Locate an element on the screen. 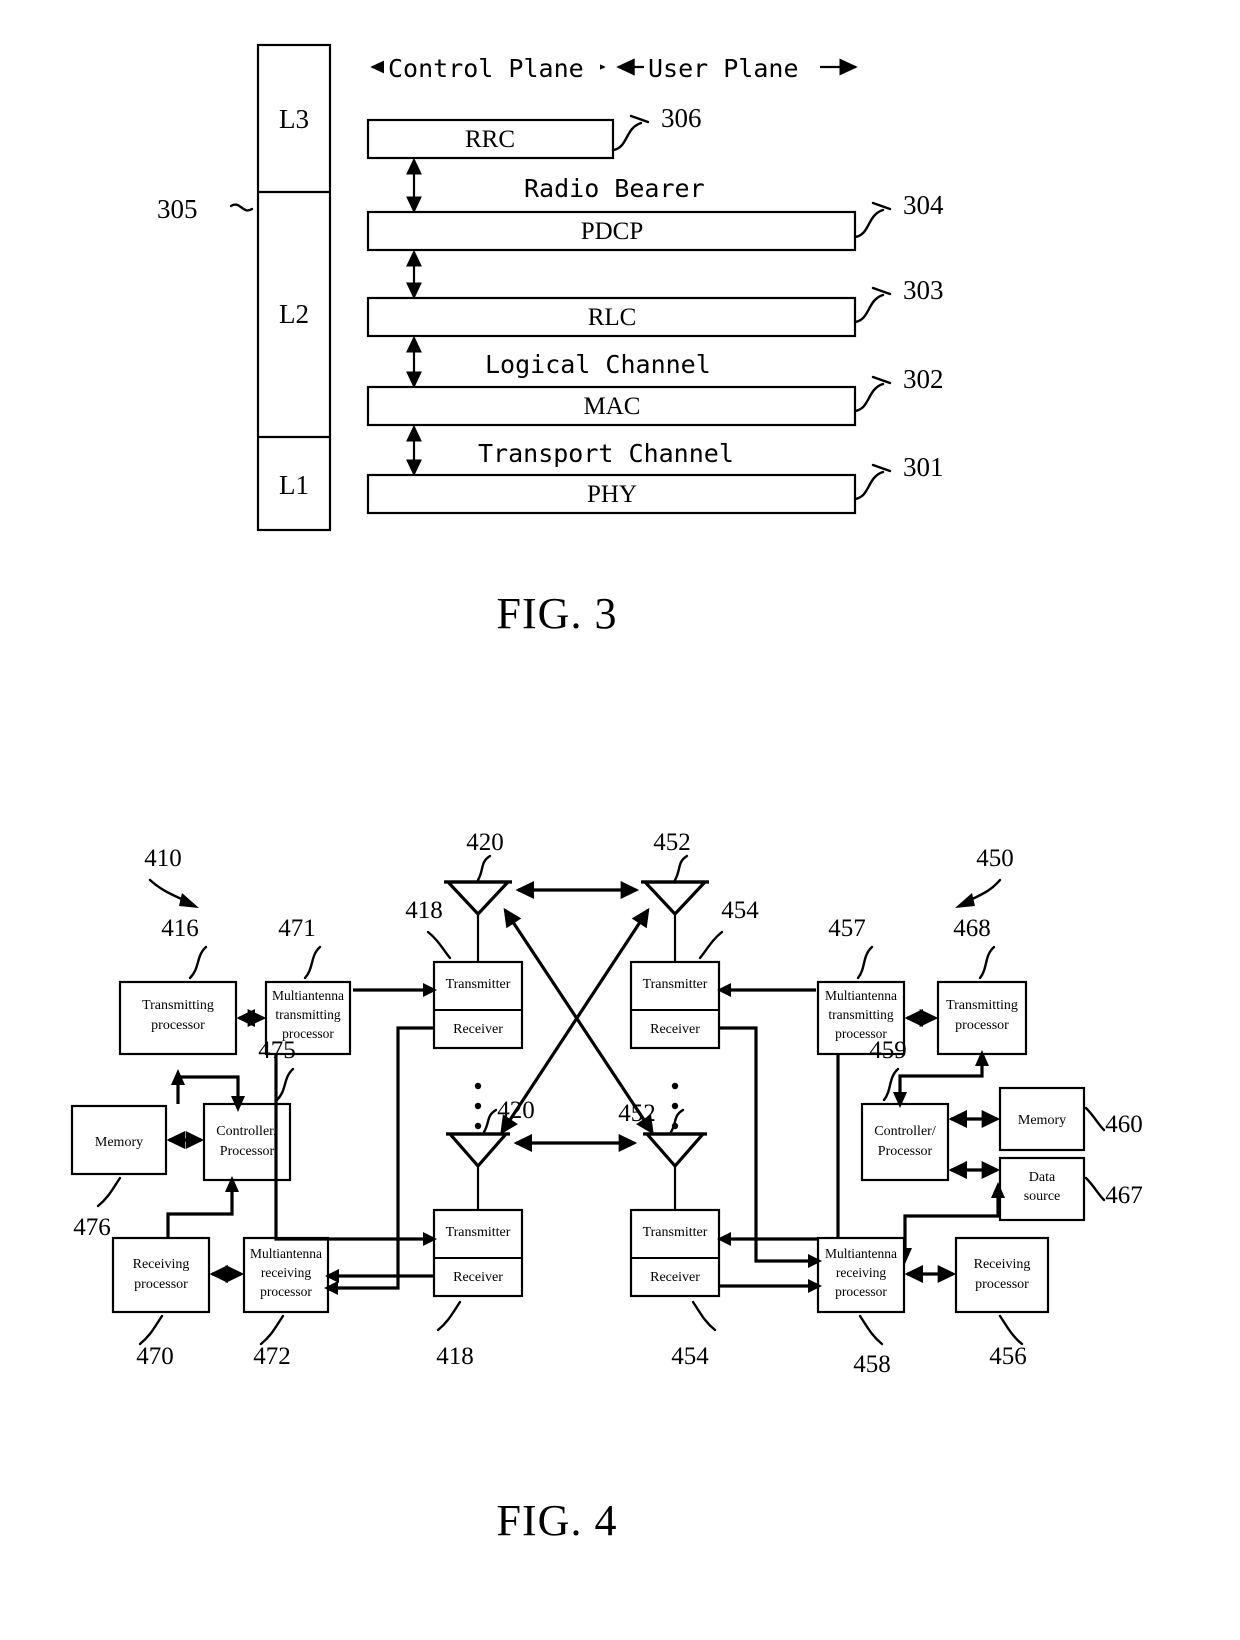  right-multiantenna-receiving-processor: Multiantenna receiving processor 458 is located at coordinates (861, 1307).